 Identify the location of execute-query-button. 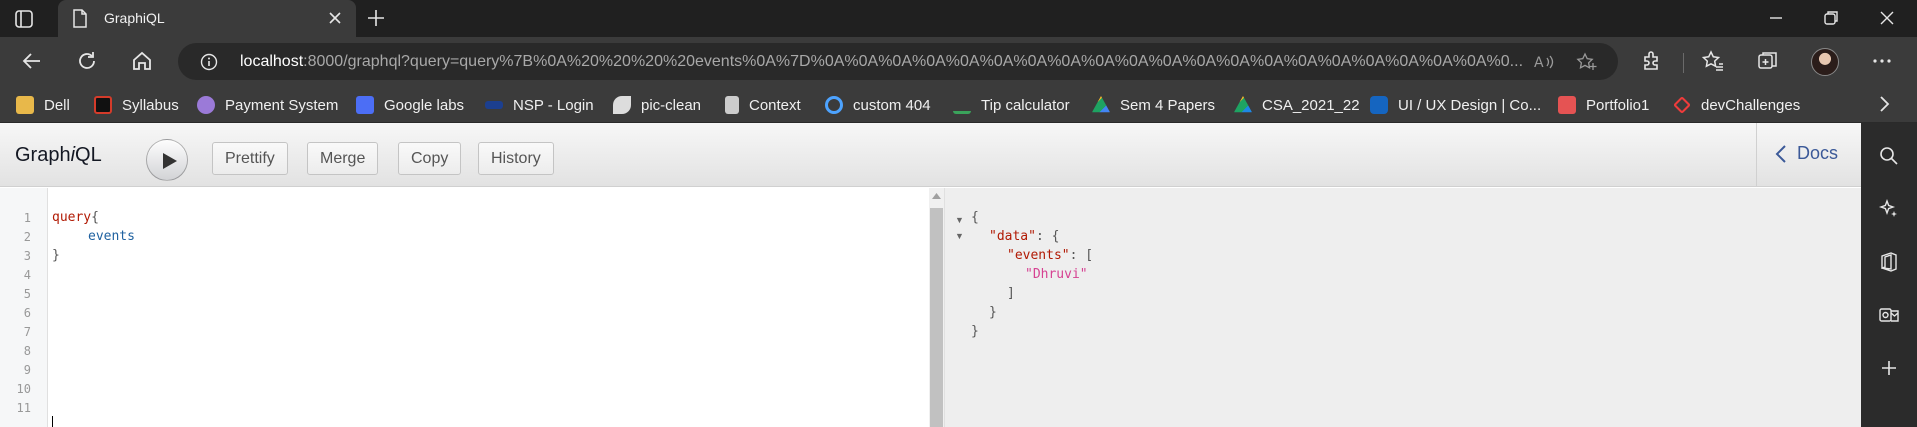
(167, 160).